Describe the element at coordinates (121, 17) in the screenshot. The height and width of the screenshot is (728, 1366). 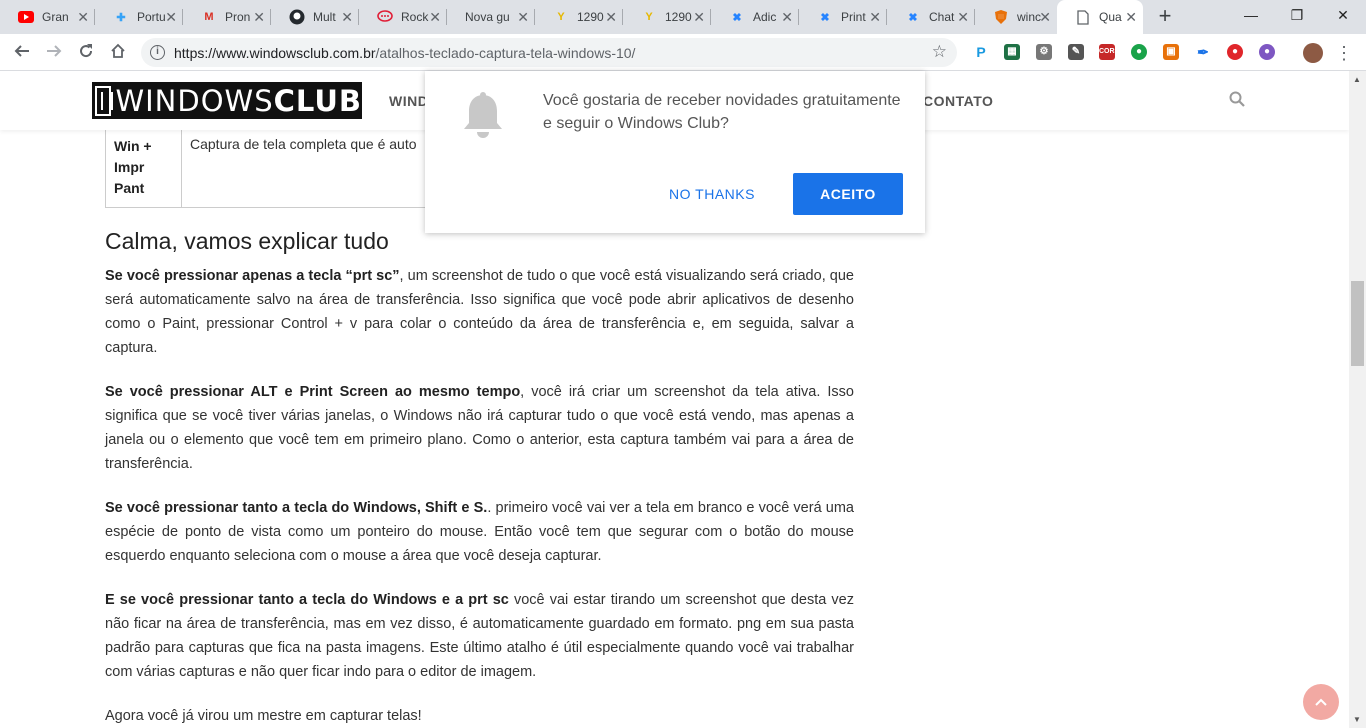
I see `portuguese-app-icon: ✚` at that location.